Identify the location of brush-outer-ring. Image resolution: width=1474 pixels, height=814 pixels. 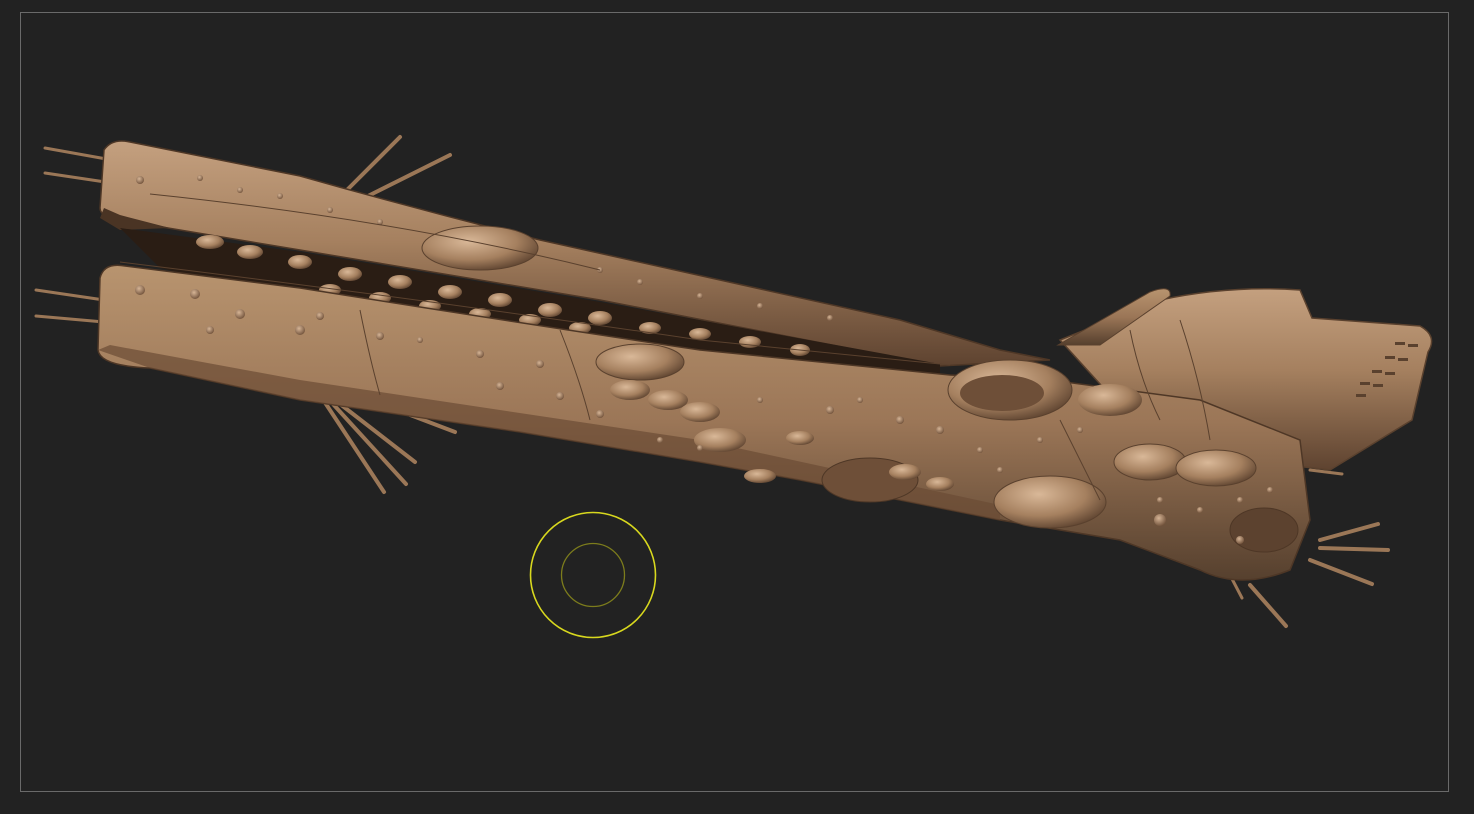
(593, 575).